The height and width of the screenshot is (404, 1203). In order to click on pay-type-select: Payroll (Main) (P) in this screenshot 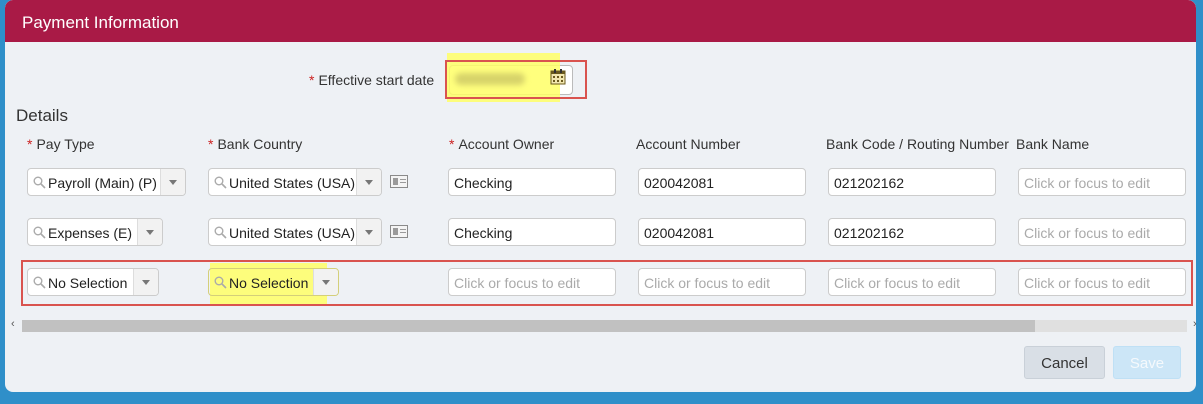, I will do `click(106, 182)`.